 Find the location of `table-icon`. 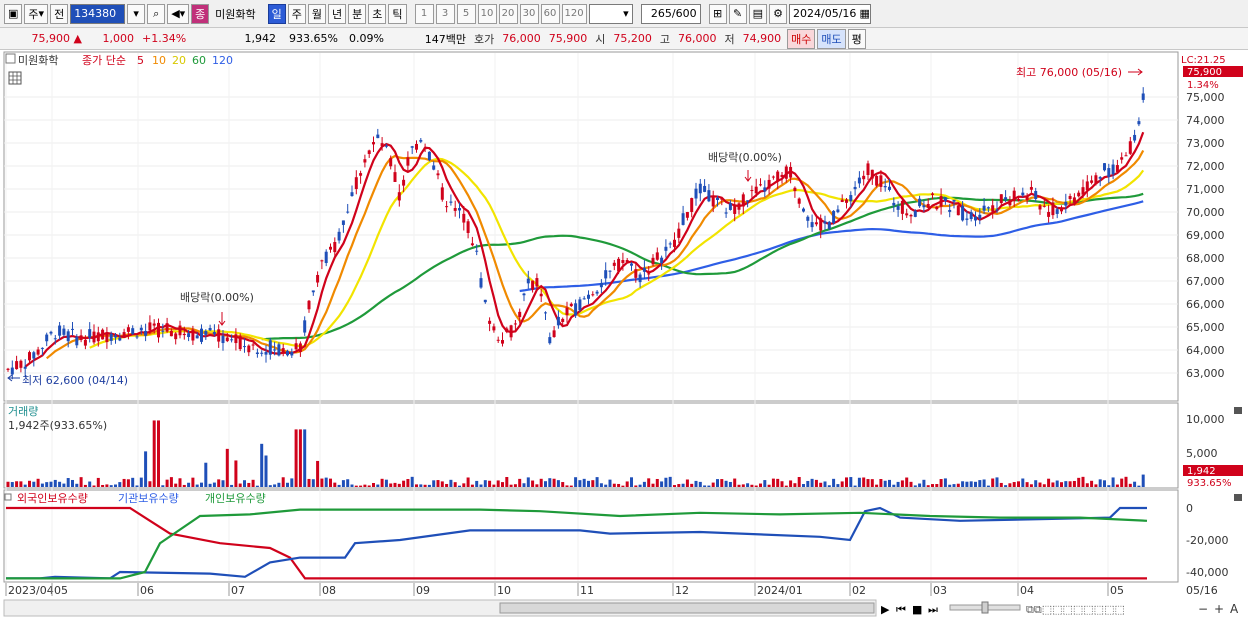

table-icon is located at coordinates (15, 78).